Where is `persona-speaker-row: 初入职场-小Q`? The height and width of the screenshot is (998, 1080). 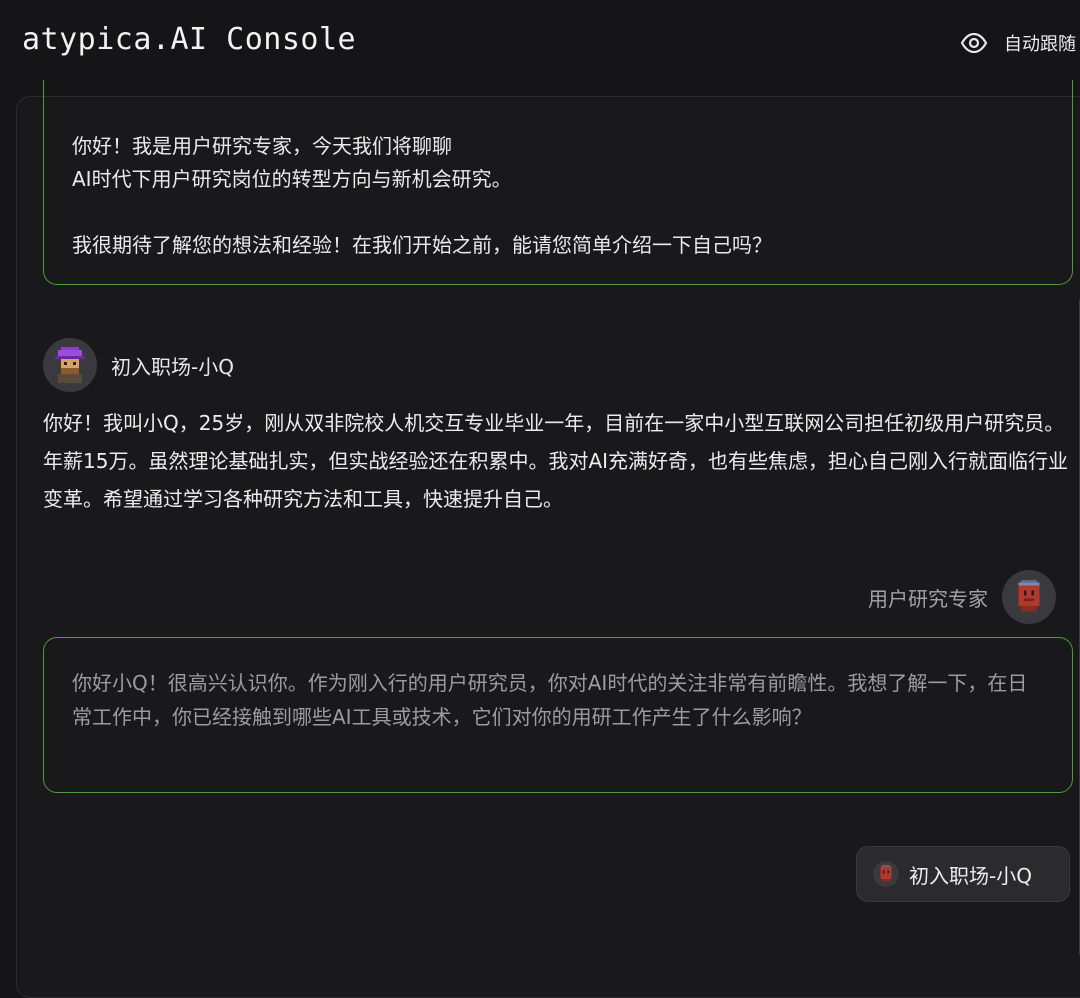
persona-speaker-row: 初入职场-小Q is located at coordinates (138, 365).